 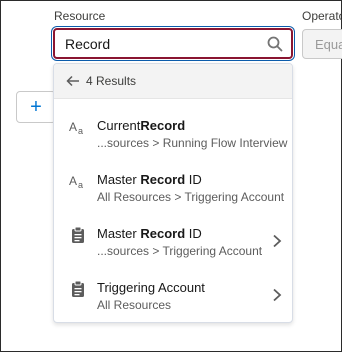 What do you see at coordinates (88, 44) in the screenshot?
I see `search-input-value: Record` at bounding box center [88, 44].